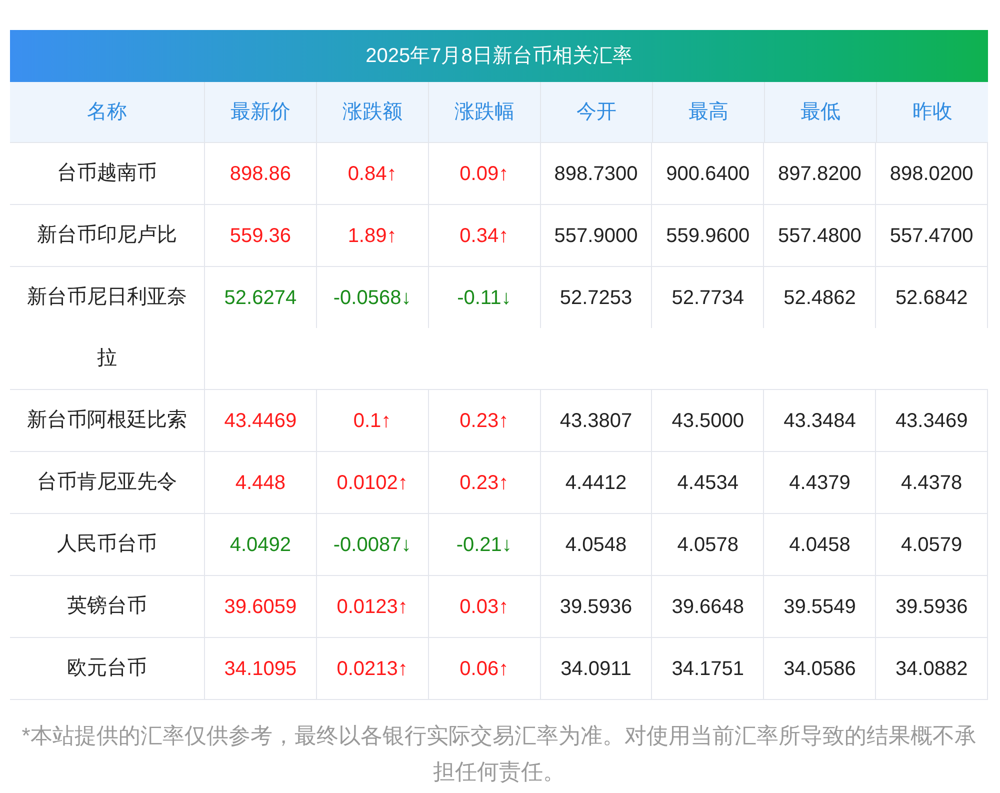 The image size is (1000, 793). Describe the element at coordinates (372, 420) in the screenshot. I see `table-cell: 0.1↑` at that location.